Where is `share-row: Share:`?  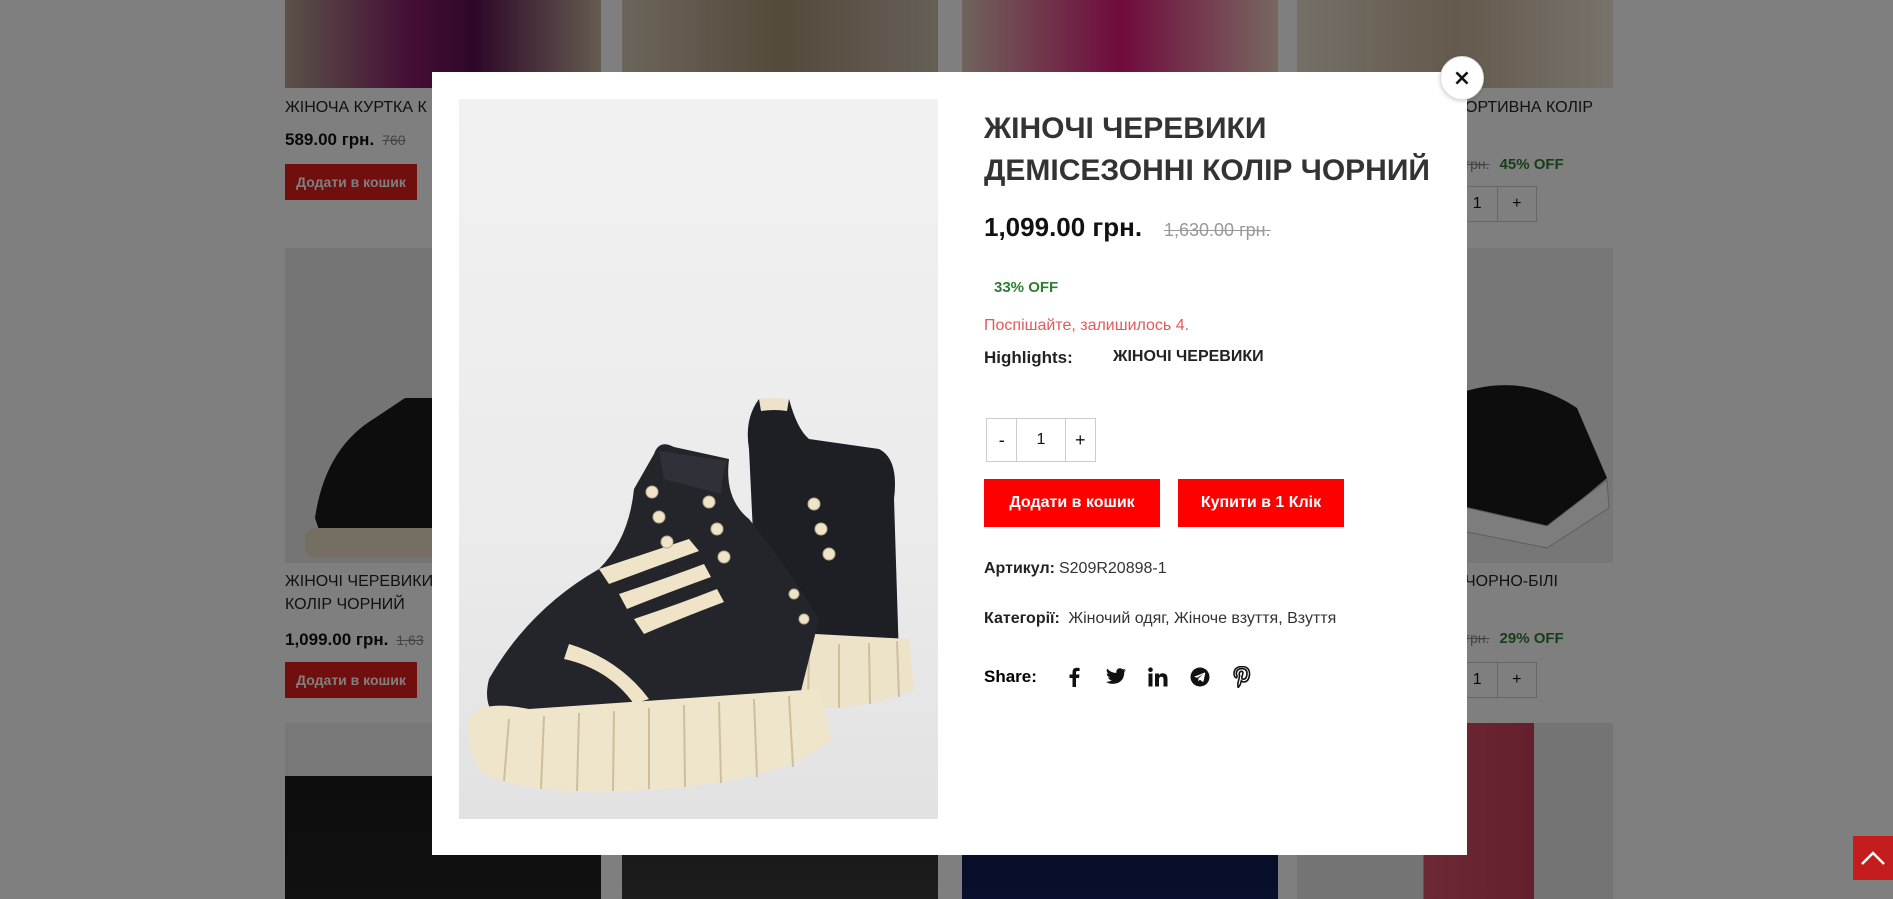 share-row: Share: is located at coordinates (1123, 677).